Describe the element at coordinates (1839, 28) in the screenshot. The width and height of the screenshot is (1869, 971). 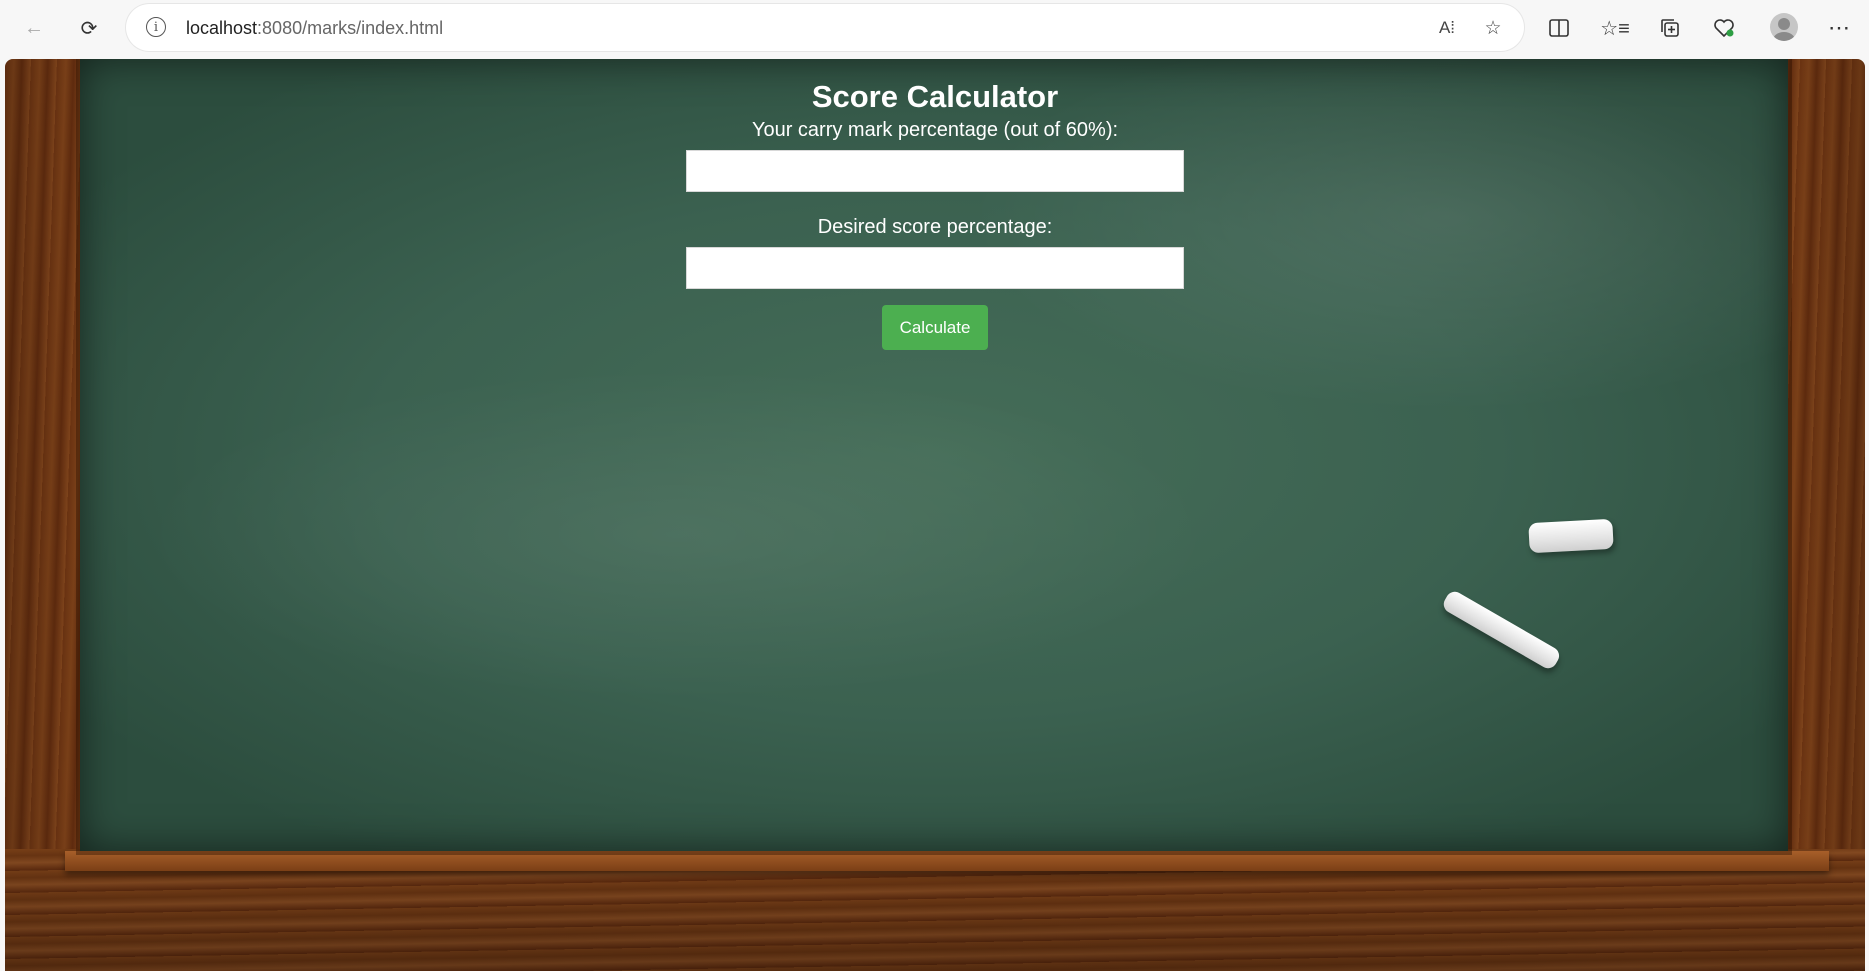
I see `more-menu-icon: ⋯` at that location.